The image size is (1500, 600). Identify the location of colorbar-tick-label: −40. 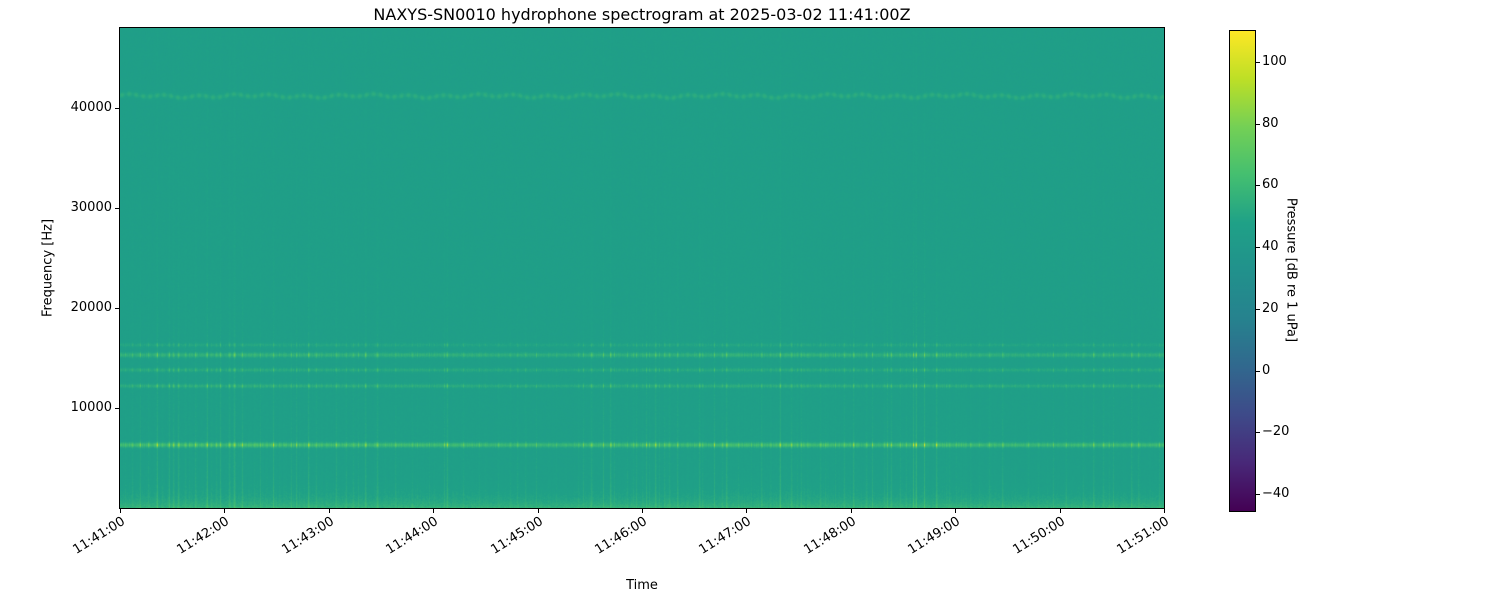
(1276, 493).